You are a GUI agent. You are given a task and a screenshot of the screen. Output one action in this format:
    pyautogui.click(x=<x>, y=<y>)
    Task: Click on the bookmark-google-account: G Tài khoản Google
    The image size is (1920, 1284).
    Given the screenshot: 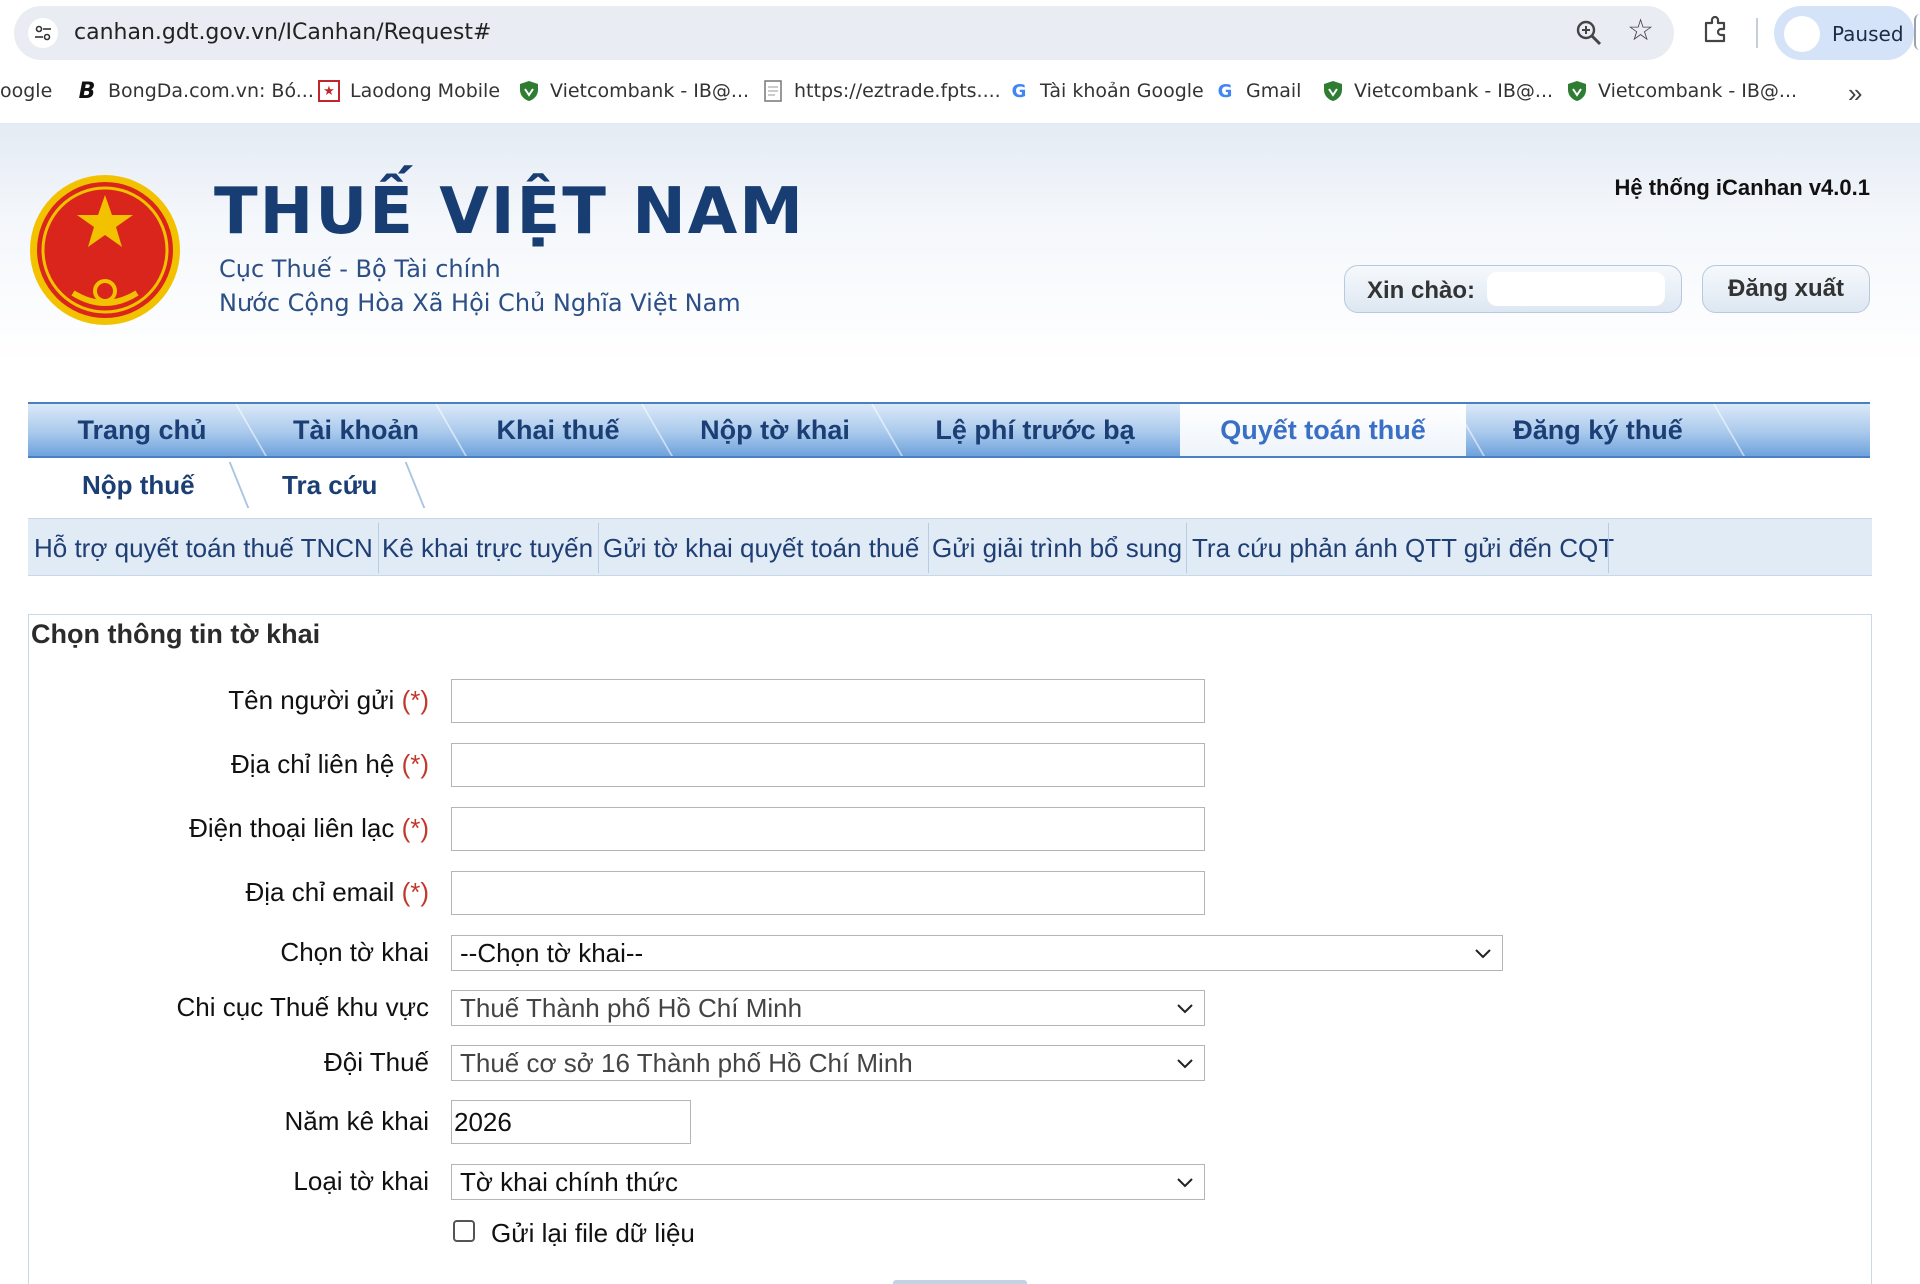 What is the action you would take?
    pyautogui.click(x=1106, y=91)
    